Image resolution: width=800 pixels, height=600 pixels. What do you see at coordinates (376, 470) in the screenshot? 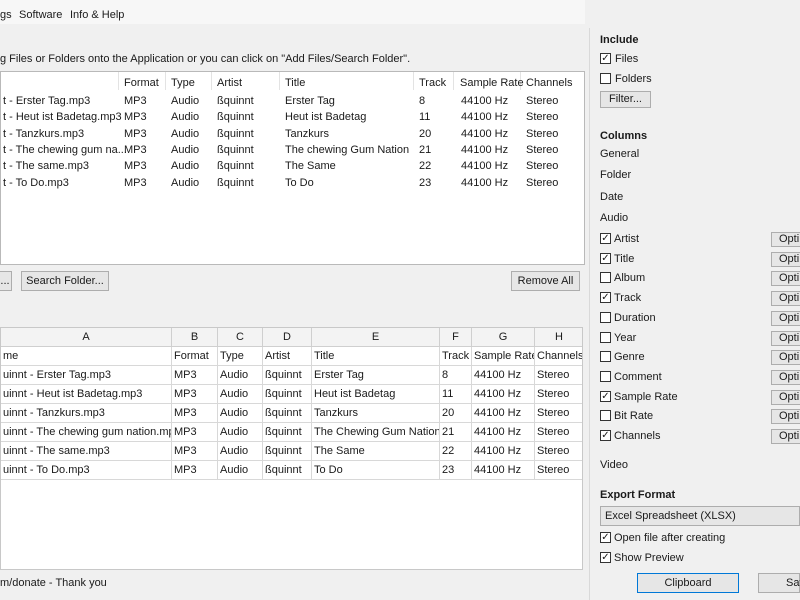
I see `spreadsheet-cell: To Do` at bounding box center [376, 470].